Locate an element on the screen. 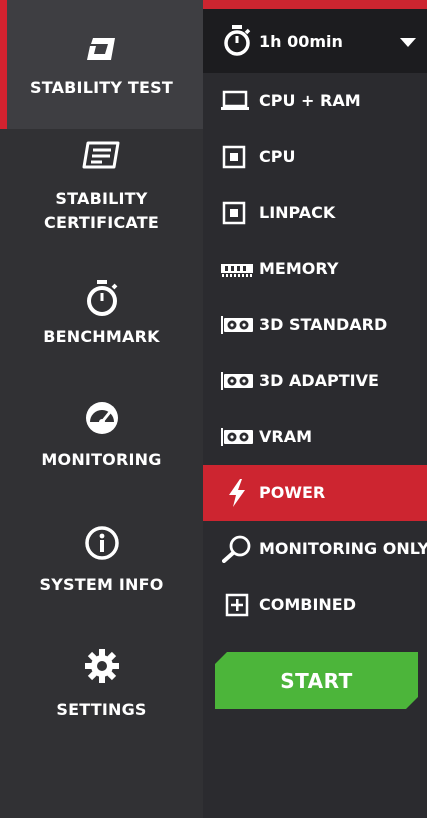 The image size is (427, 818). laptop-icon is located at coordinates (235, 100).